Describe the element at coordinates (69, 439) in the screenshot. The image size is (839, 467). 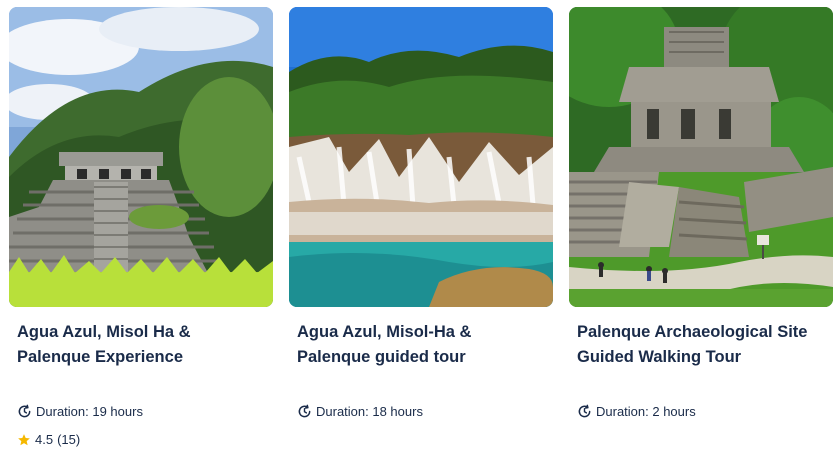
I see `card-1-review-count: (15)` at that location.